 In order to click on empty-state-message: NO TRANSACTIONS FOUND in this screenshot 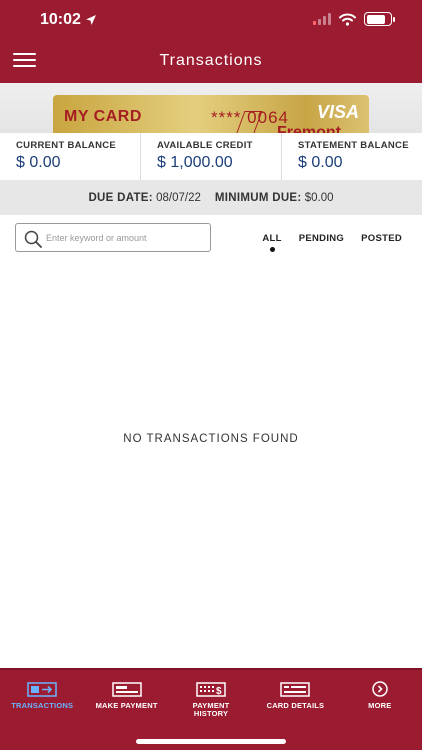, I will do `click(211, 439)`.